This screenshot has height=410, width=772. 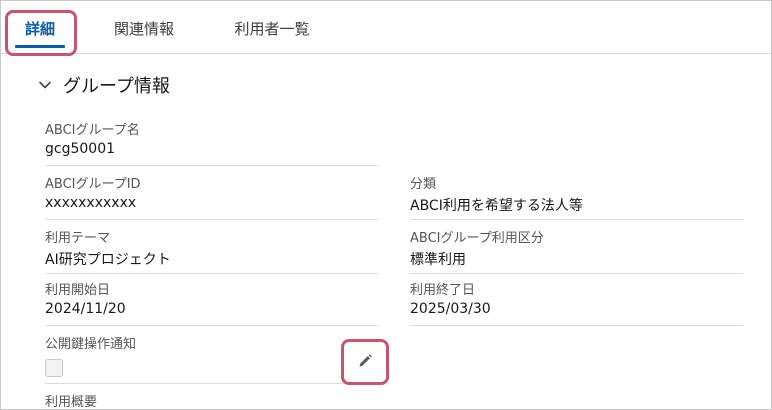 I want to click on active-tab-indicator, so click(x=40, y=46).